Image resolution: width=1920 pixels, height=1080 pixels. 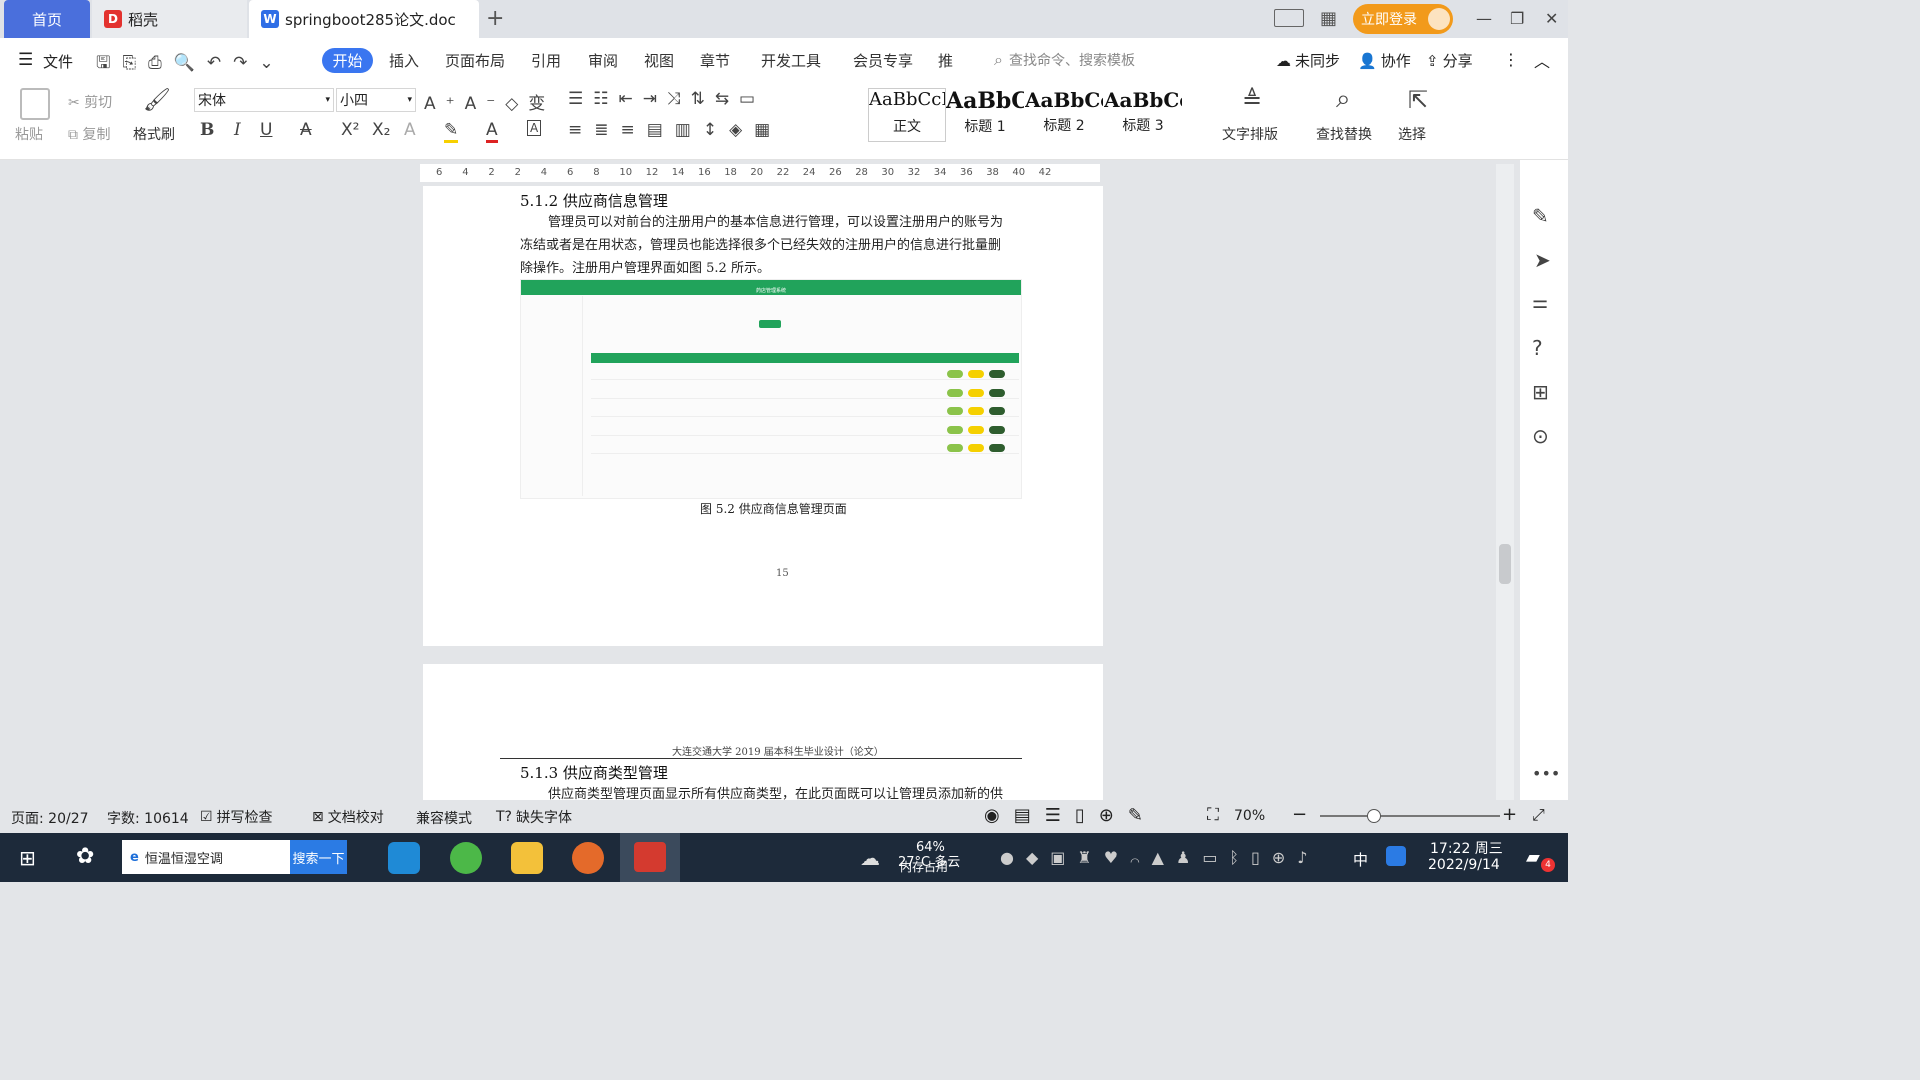 What do you see at coordinates (266, 130) in the screenshot?
I see `underline-icon: U` at bounding box center [266, 130].